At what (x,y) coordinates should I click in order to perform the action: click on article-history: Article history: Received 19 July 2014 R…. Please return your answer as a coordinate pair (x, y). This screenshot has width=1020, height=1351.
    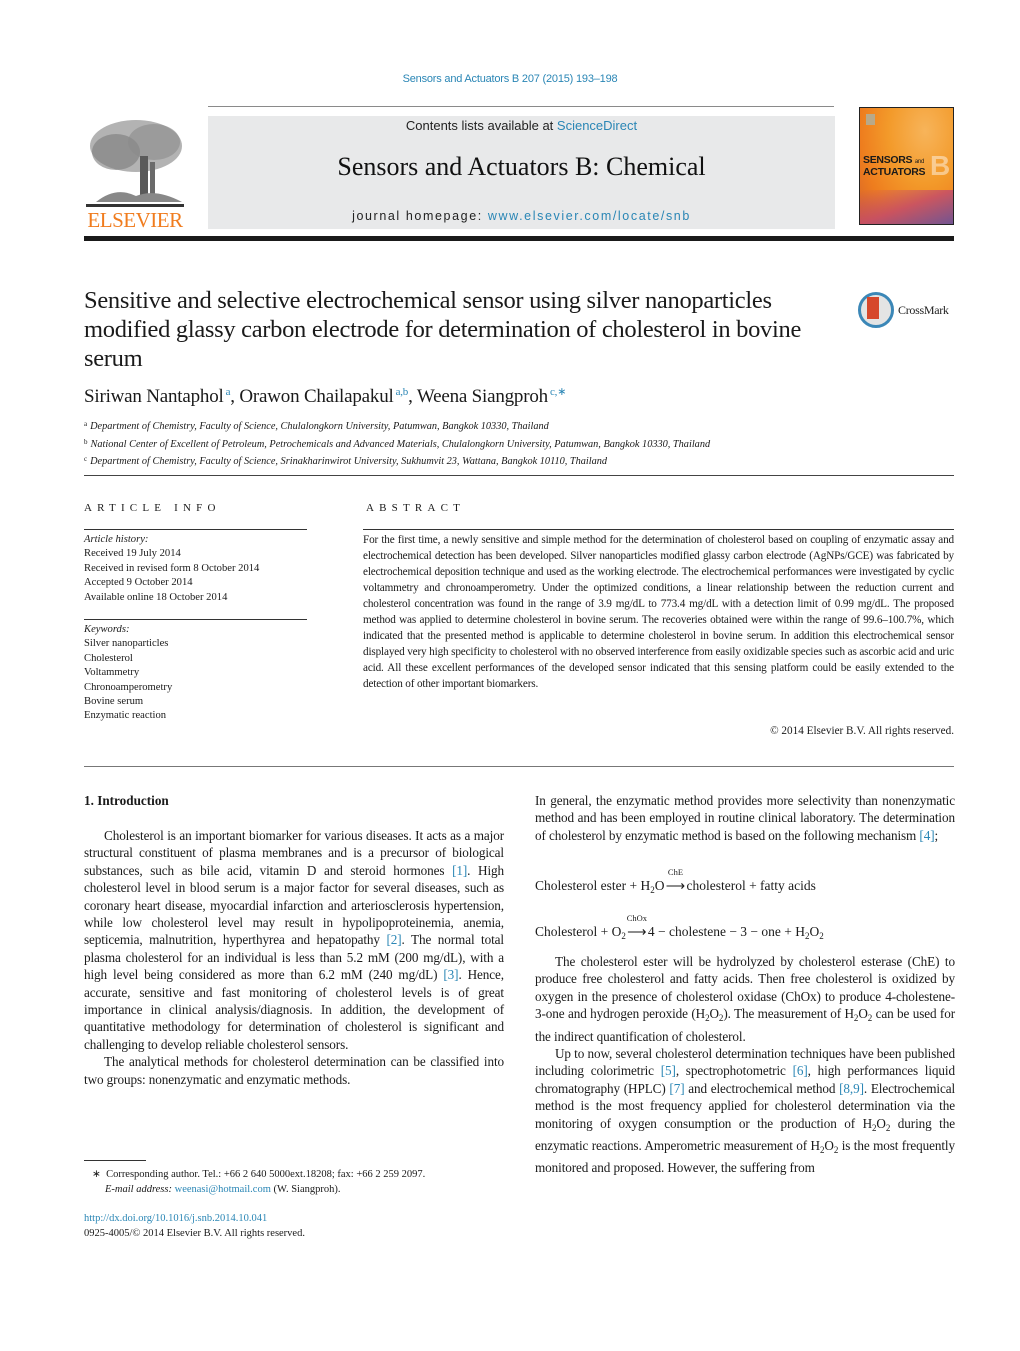
    Looking at the image, I should click on (171, 569).